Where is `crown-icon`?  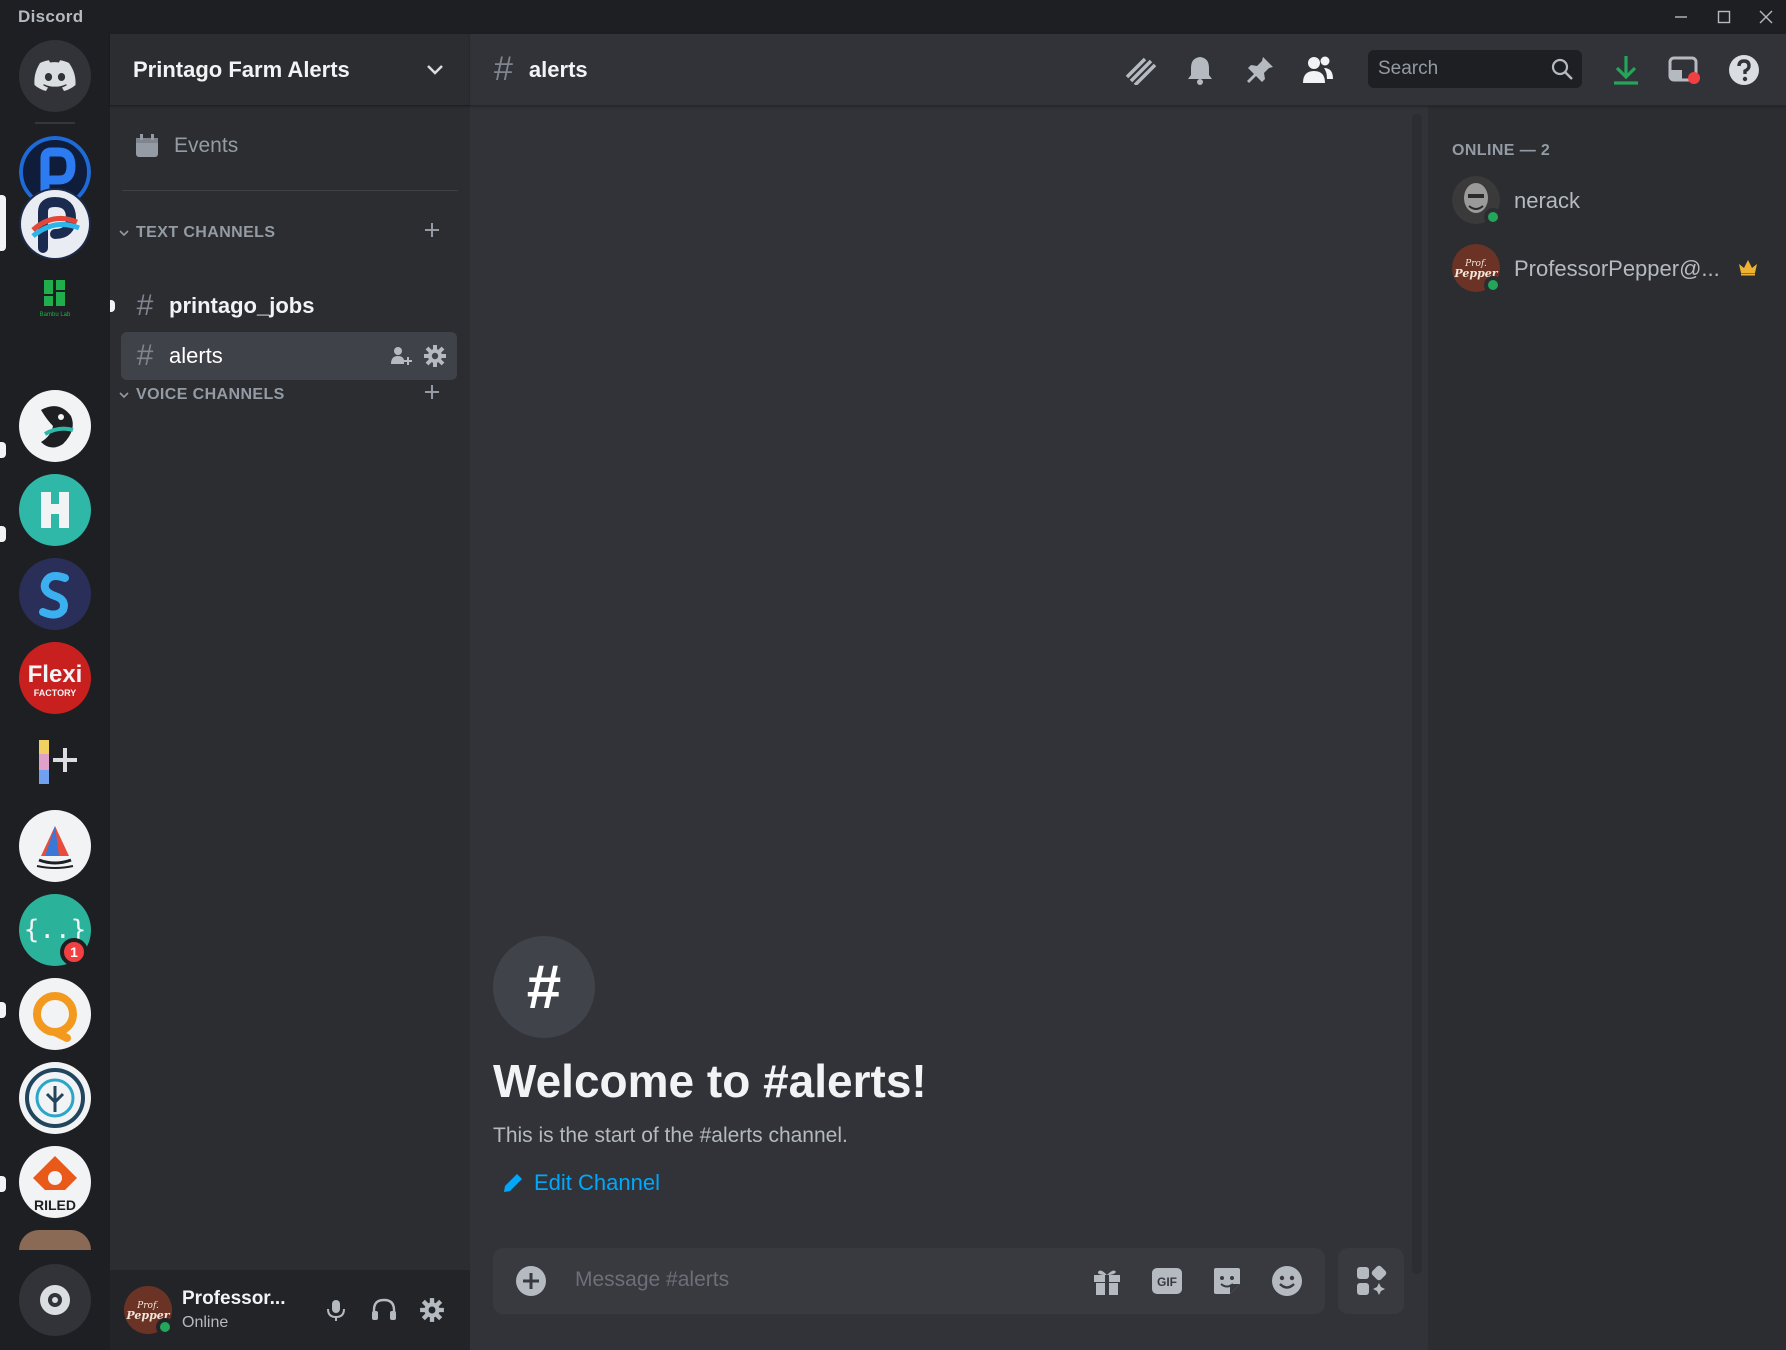 crown-icon is located at coordinates (1748, 268).